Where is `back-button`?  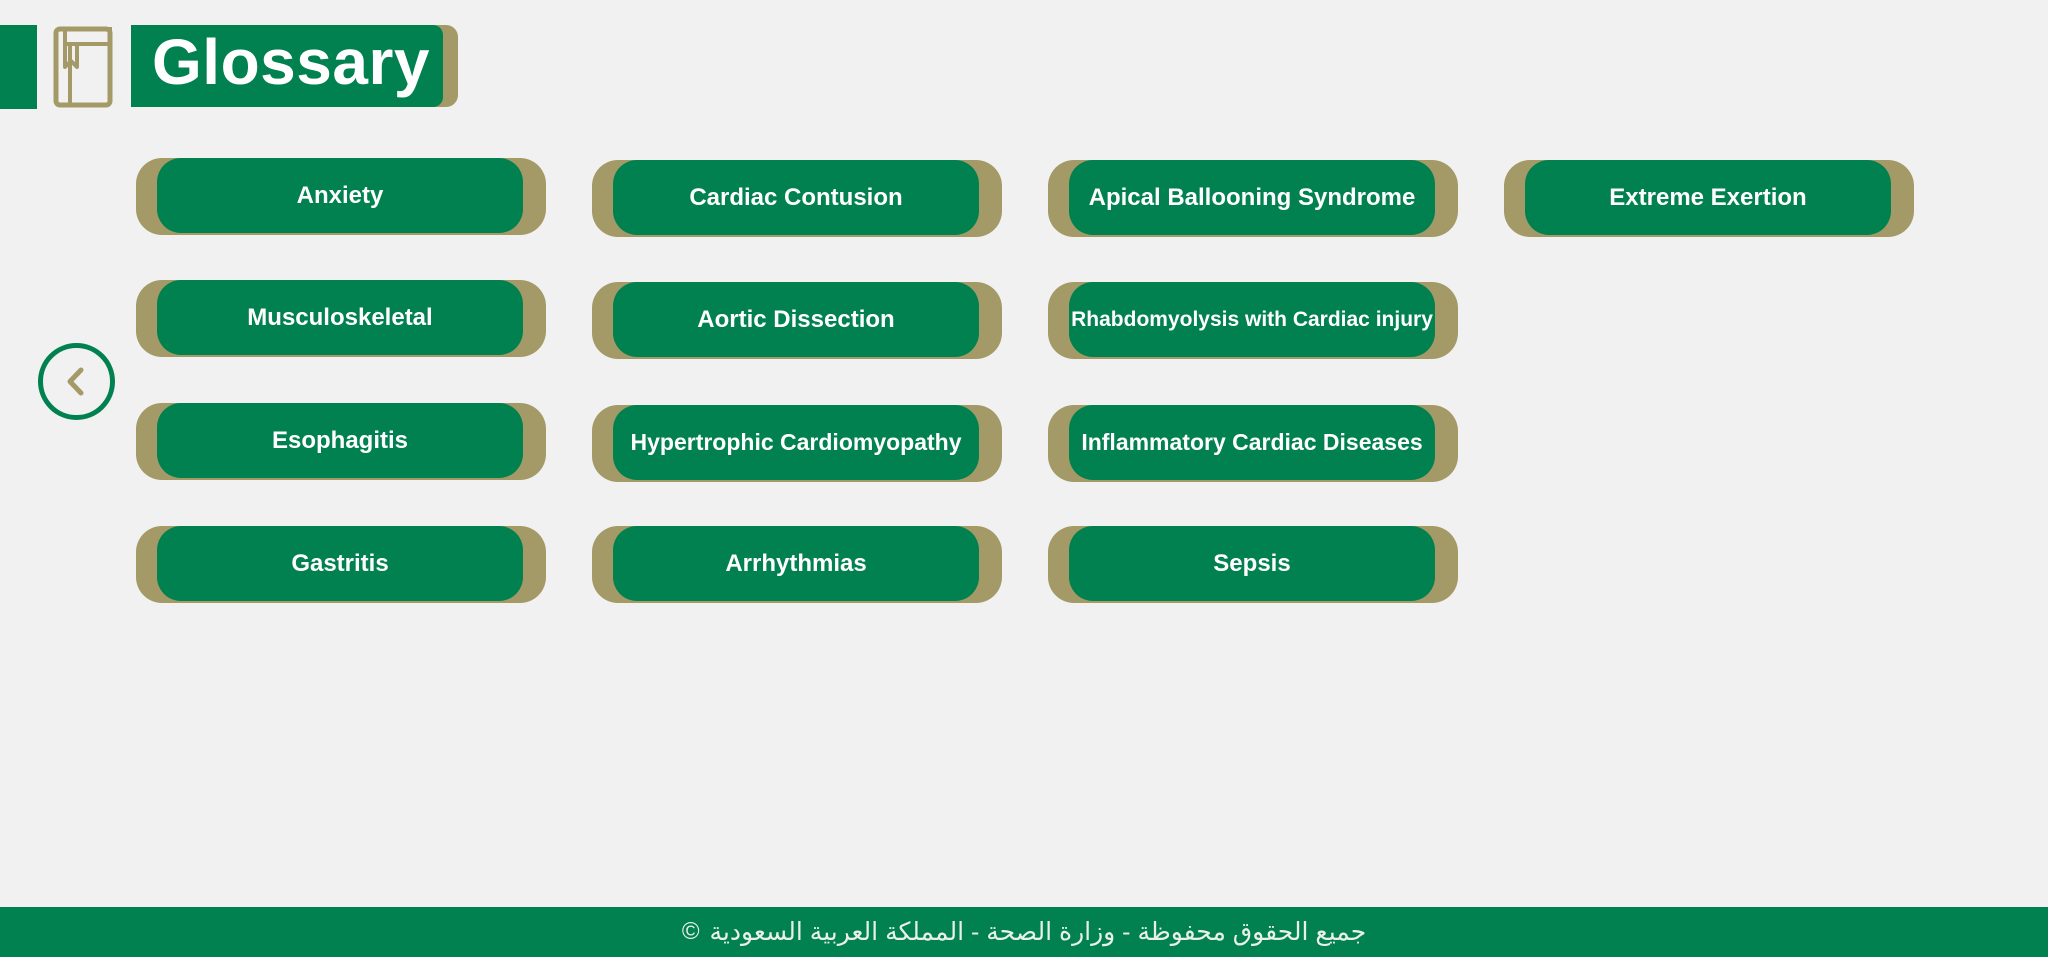 back-button is located at coordinates (76, 381).